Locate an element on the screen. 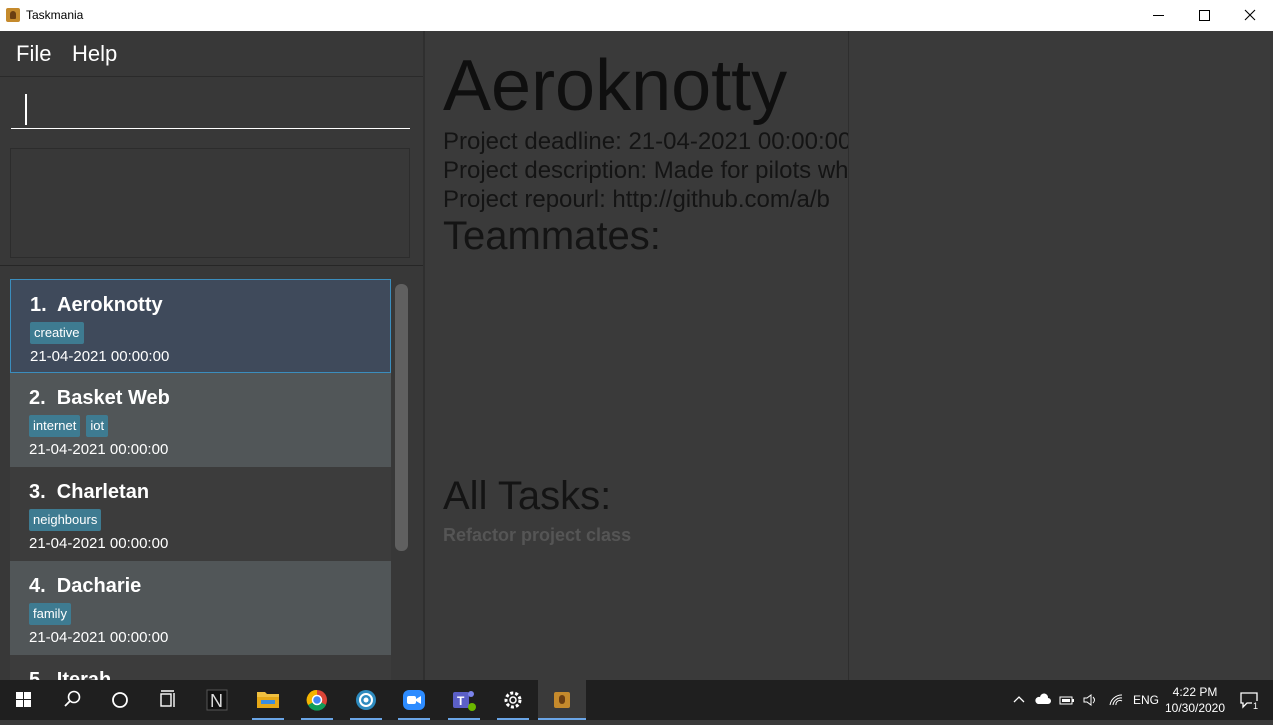 This screenshot has width=1273, height=725. cortana-button is located at coordinates (120, 700).